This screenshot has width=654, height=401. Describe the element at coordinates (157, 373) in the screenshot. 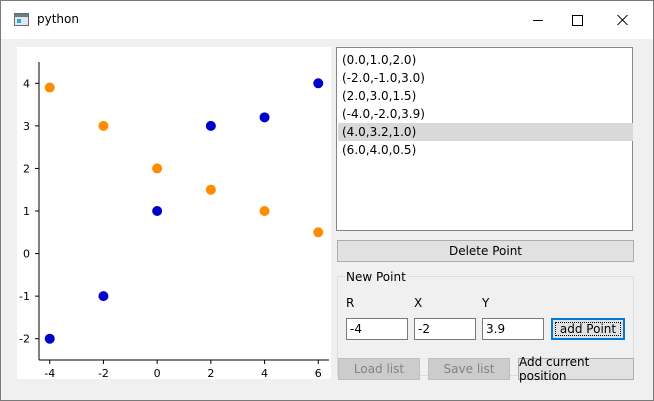

I see `x-tick-label: 0` at that location.